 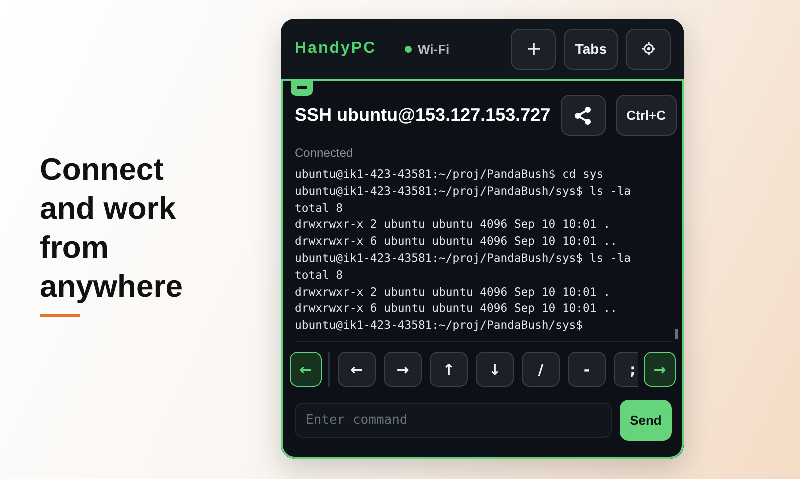 I want to click on plus-icon, so click(x=533, y=49).